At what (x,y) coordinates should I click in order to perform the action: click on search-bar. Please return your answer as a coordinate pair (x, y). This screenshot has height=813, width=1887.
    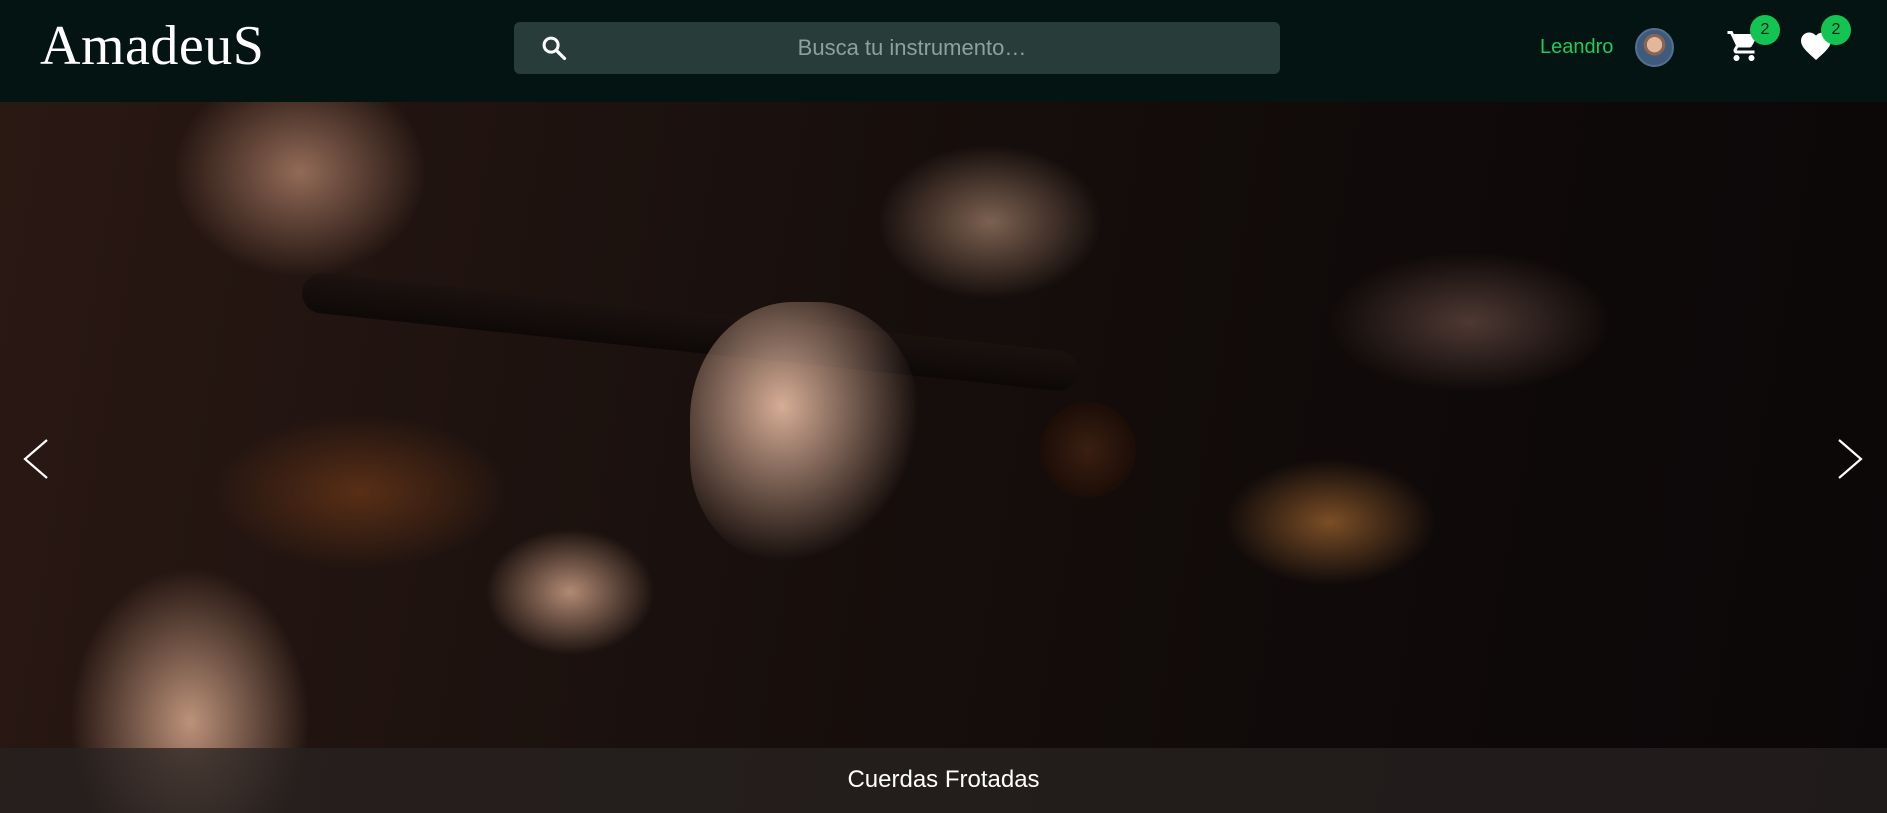
    Looking at the image, I should click on (897, 48).